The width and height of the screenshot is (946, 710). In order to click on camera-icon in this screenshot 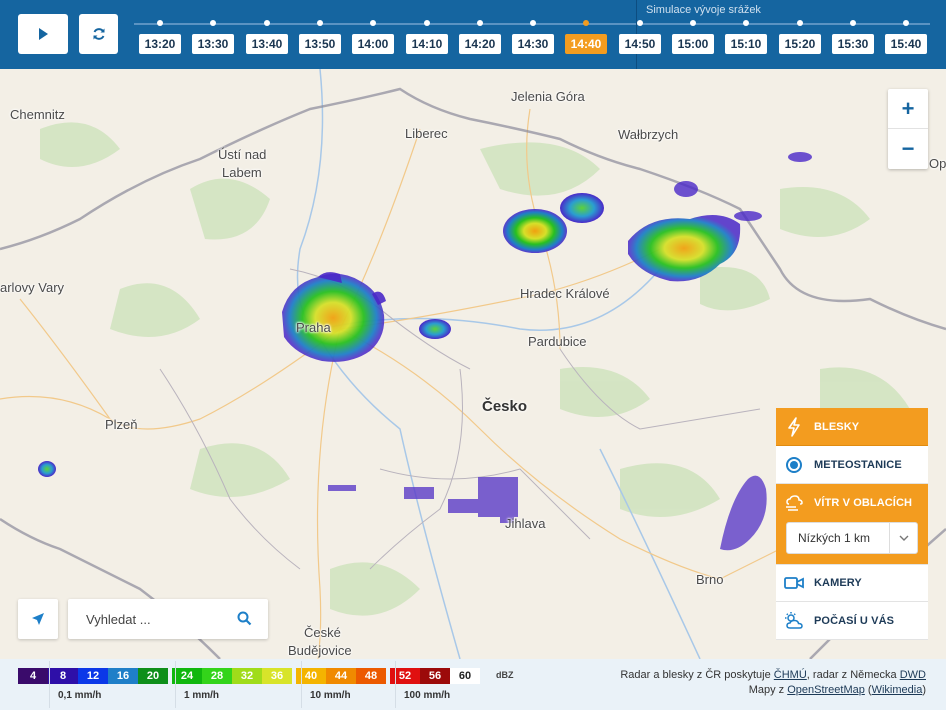, I will do `click(794, 583)`.